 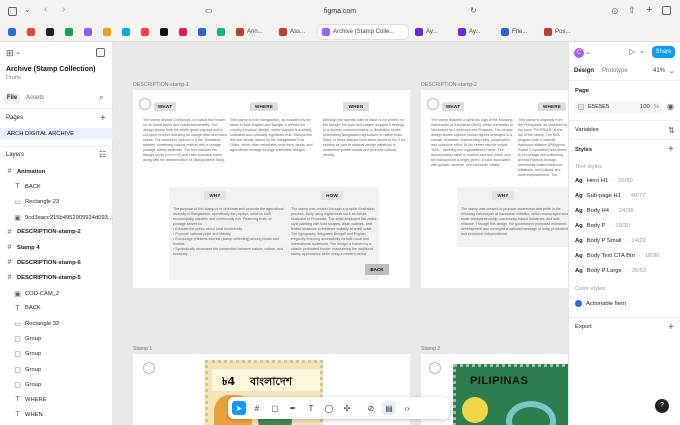 What do you see at coordinates (671, 130) in the screenshot?
I see `variables-icon: ⇅` at bounding box center [671, 130].